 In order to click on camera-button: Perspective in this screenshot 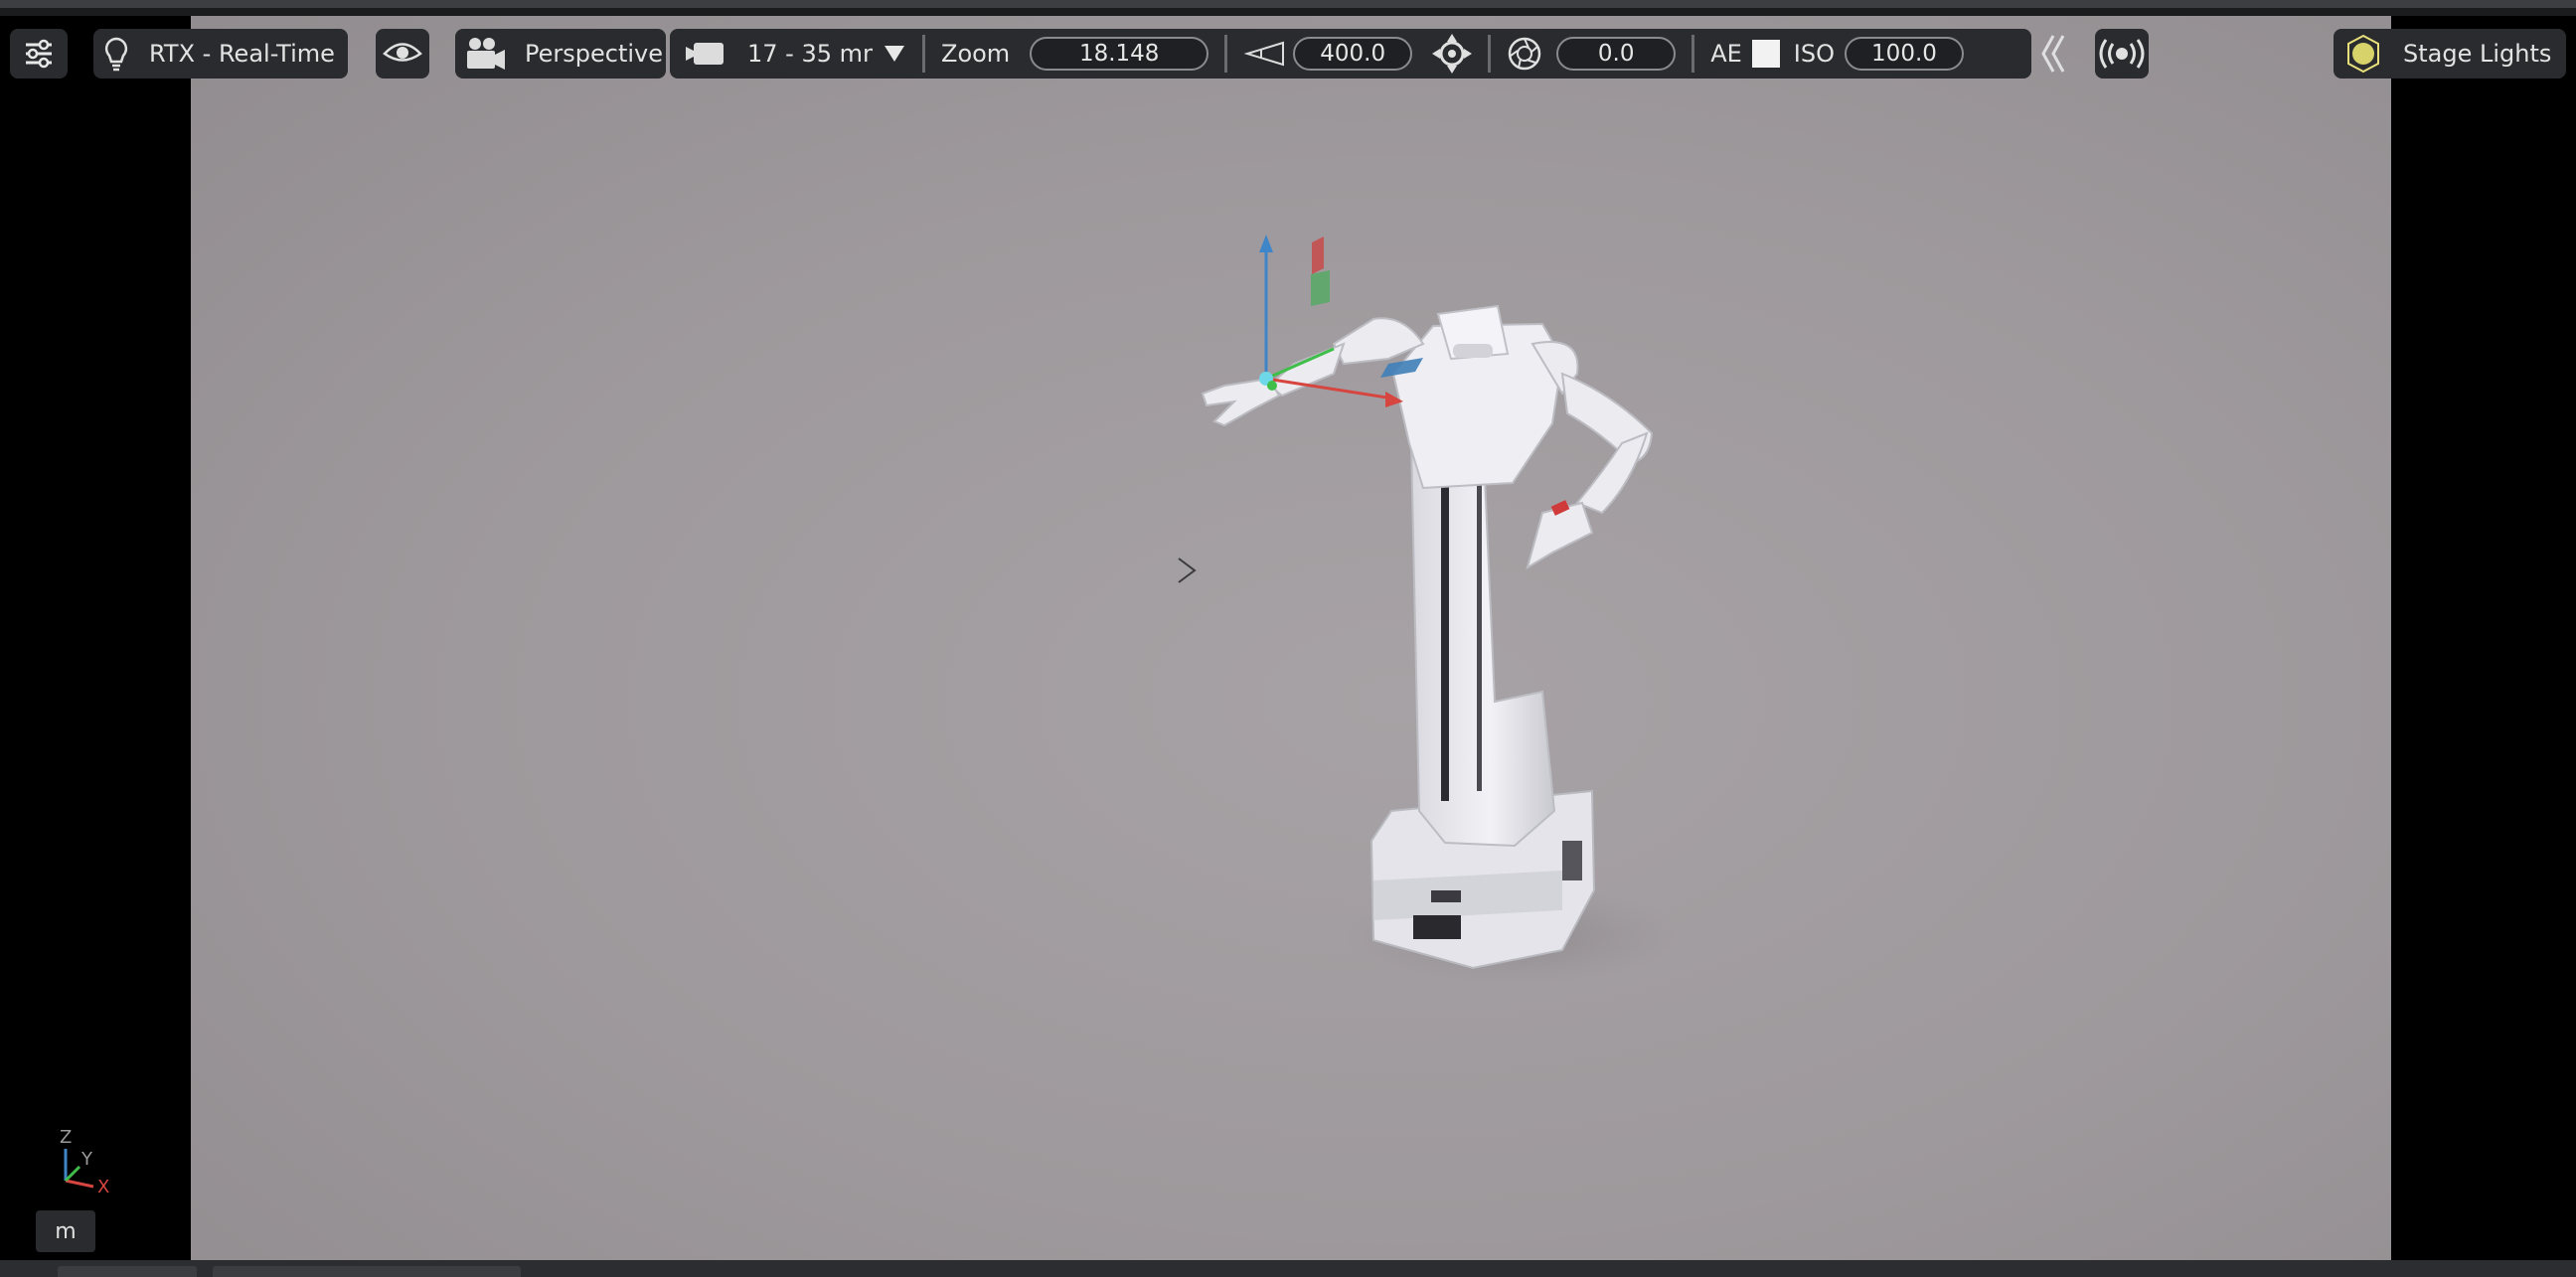, I will do `click(560, 54)`.